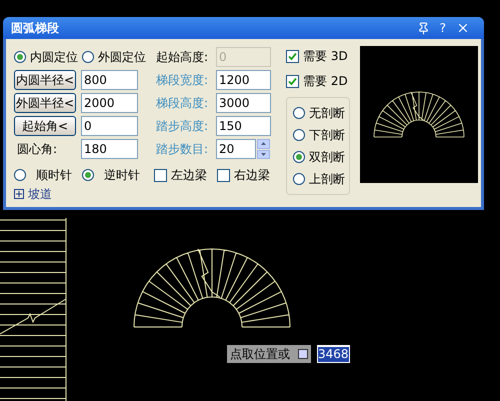 Image resolution: width=500 pixels, height=401 pixels. What do you see at coordinates (260, 354) in the screenshot?
I see `command-prompt: 点取位置或` at bounding box center [260, 354].